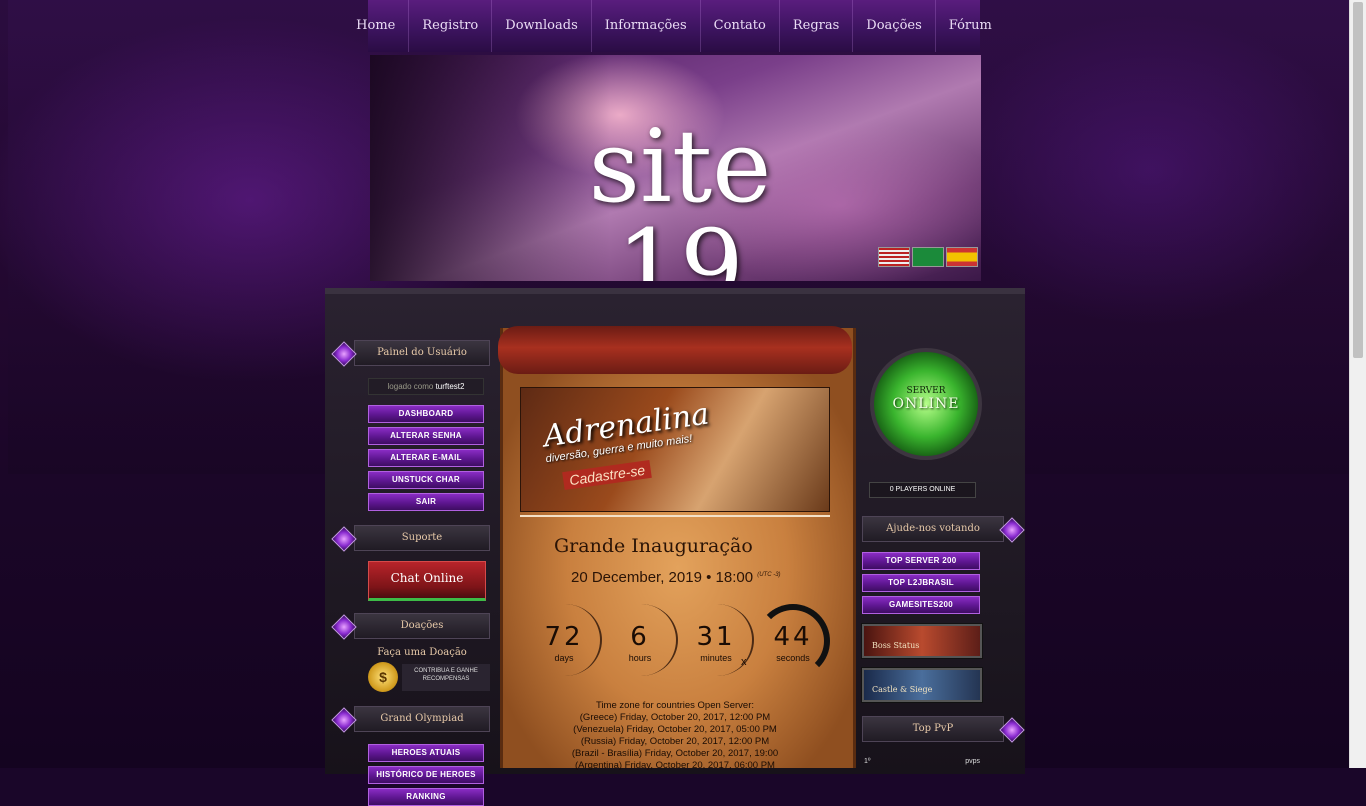 This screenshot has width=1366, height=806. I want to click on event-date: 20 December, 2019 • 18:00 (UTC -3), so click(676, 577).